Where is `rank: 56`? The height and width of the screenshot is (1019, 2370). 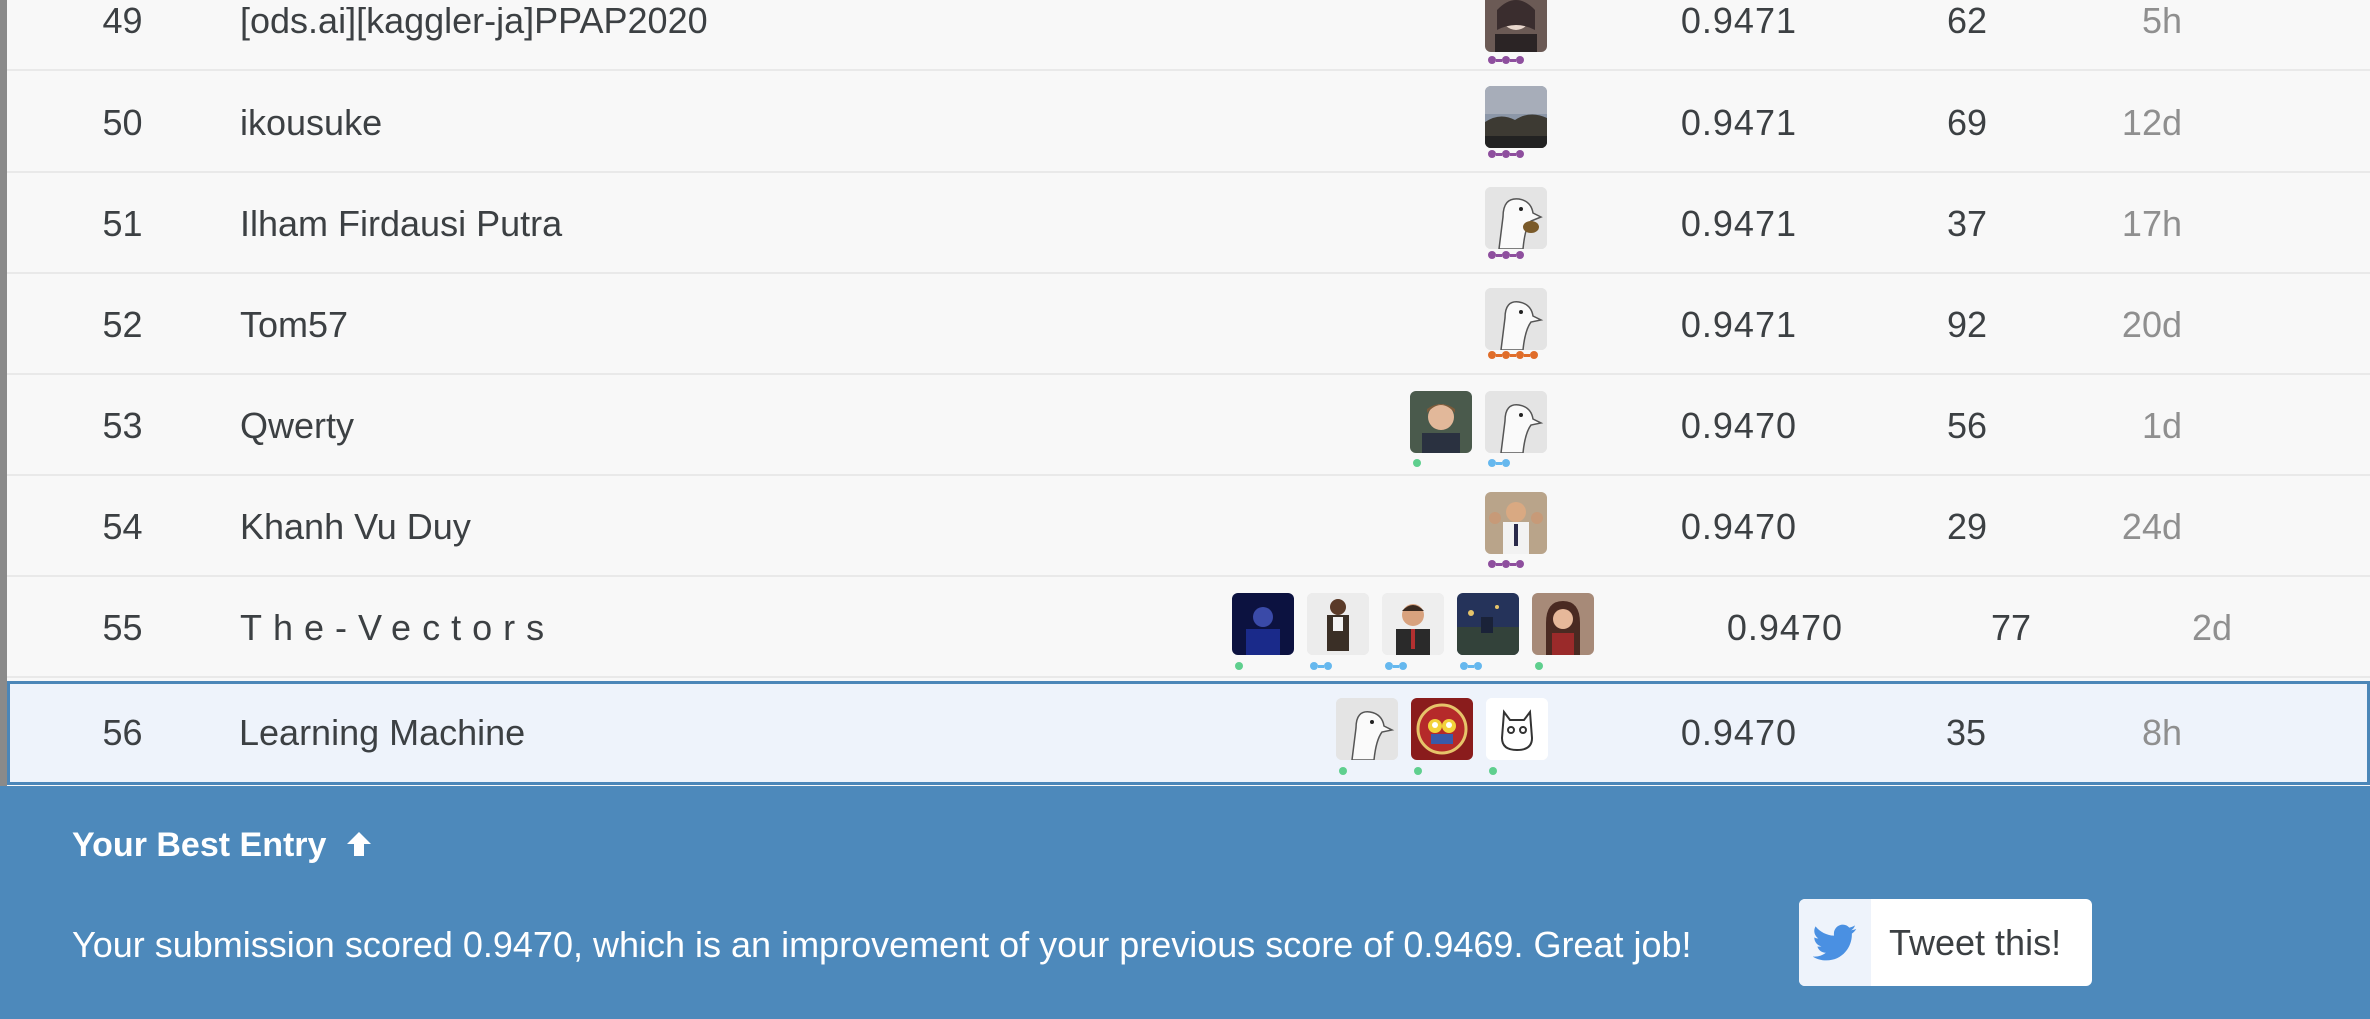 rank: 56 is located at coordinates (122, 732).